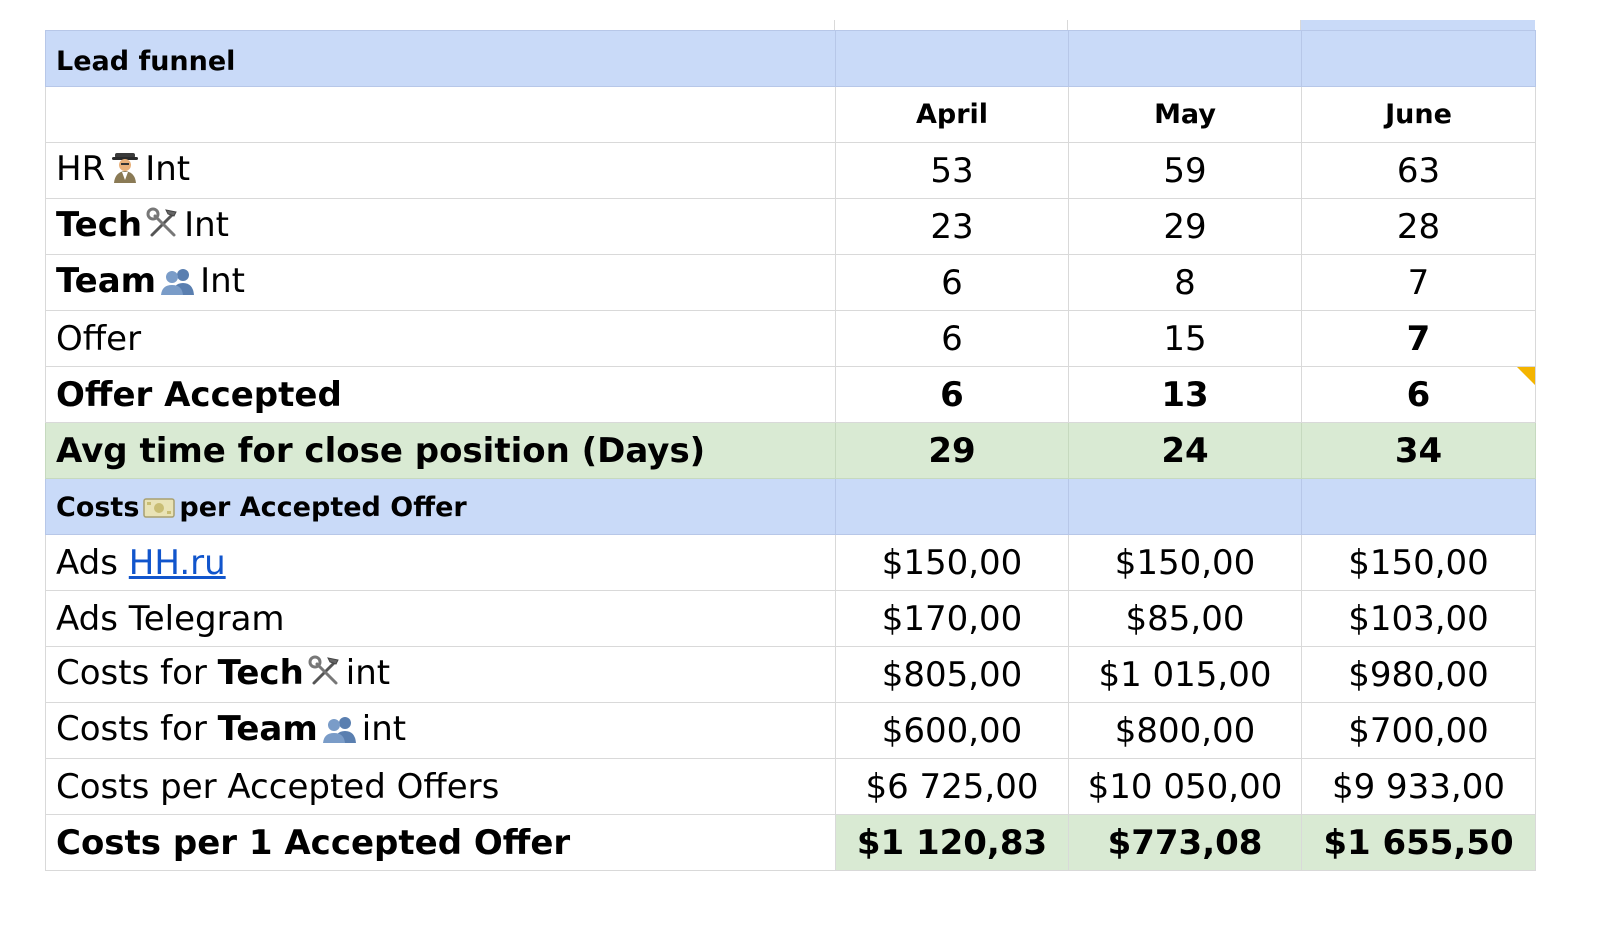 This screenshot has width=1600, height=930. I want to click on cell-label-costs-team: Costs for Team int, so click(440, 730).